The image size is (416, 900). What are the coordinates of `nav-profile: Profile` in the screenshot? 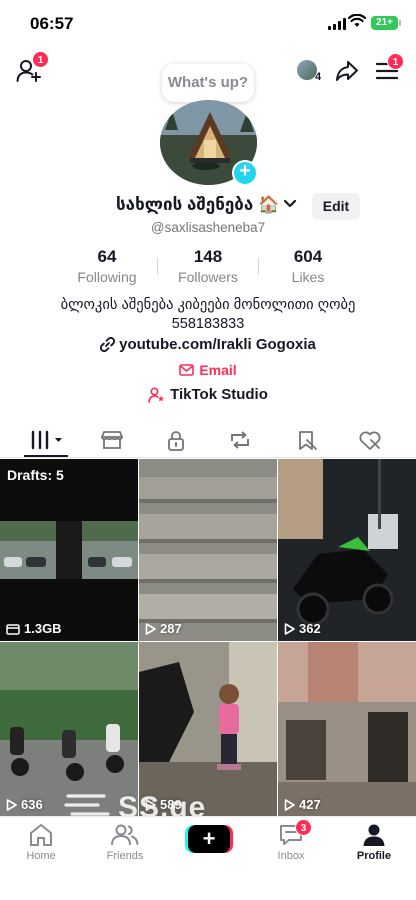 It's located at (374, 842).